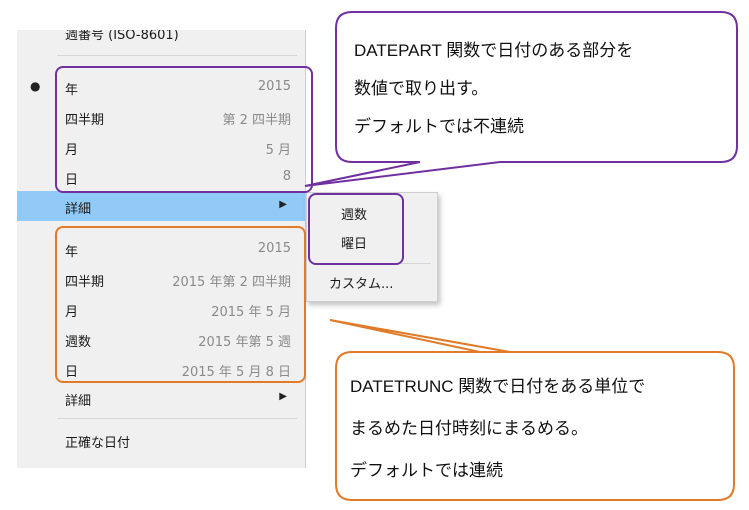 The height and width of the screenshot is (510, 749). I want to click on callout-line: DATETRUNC 関数で日付をある単位で, so click(498, 386).